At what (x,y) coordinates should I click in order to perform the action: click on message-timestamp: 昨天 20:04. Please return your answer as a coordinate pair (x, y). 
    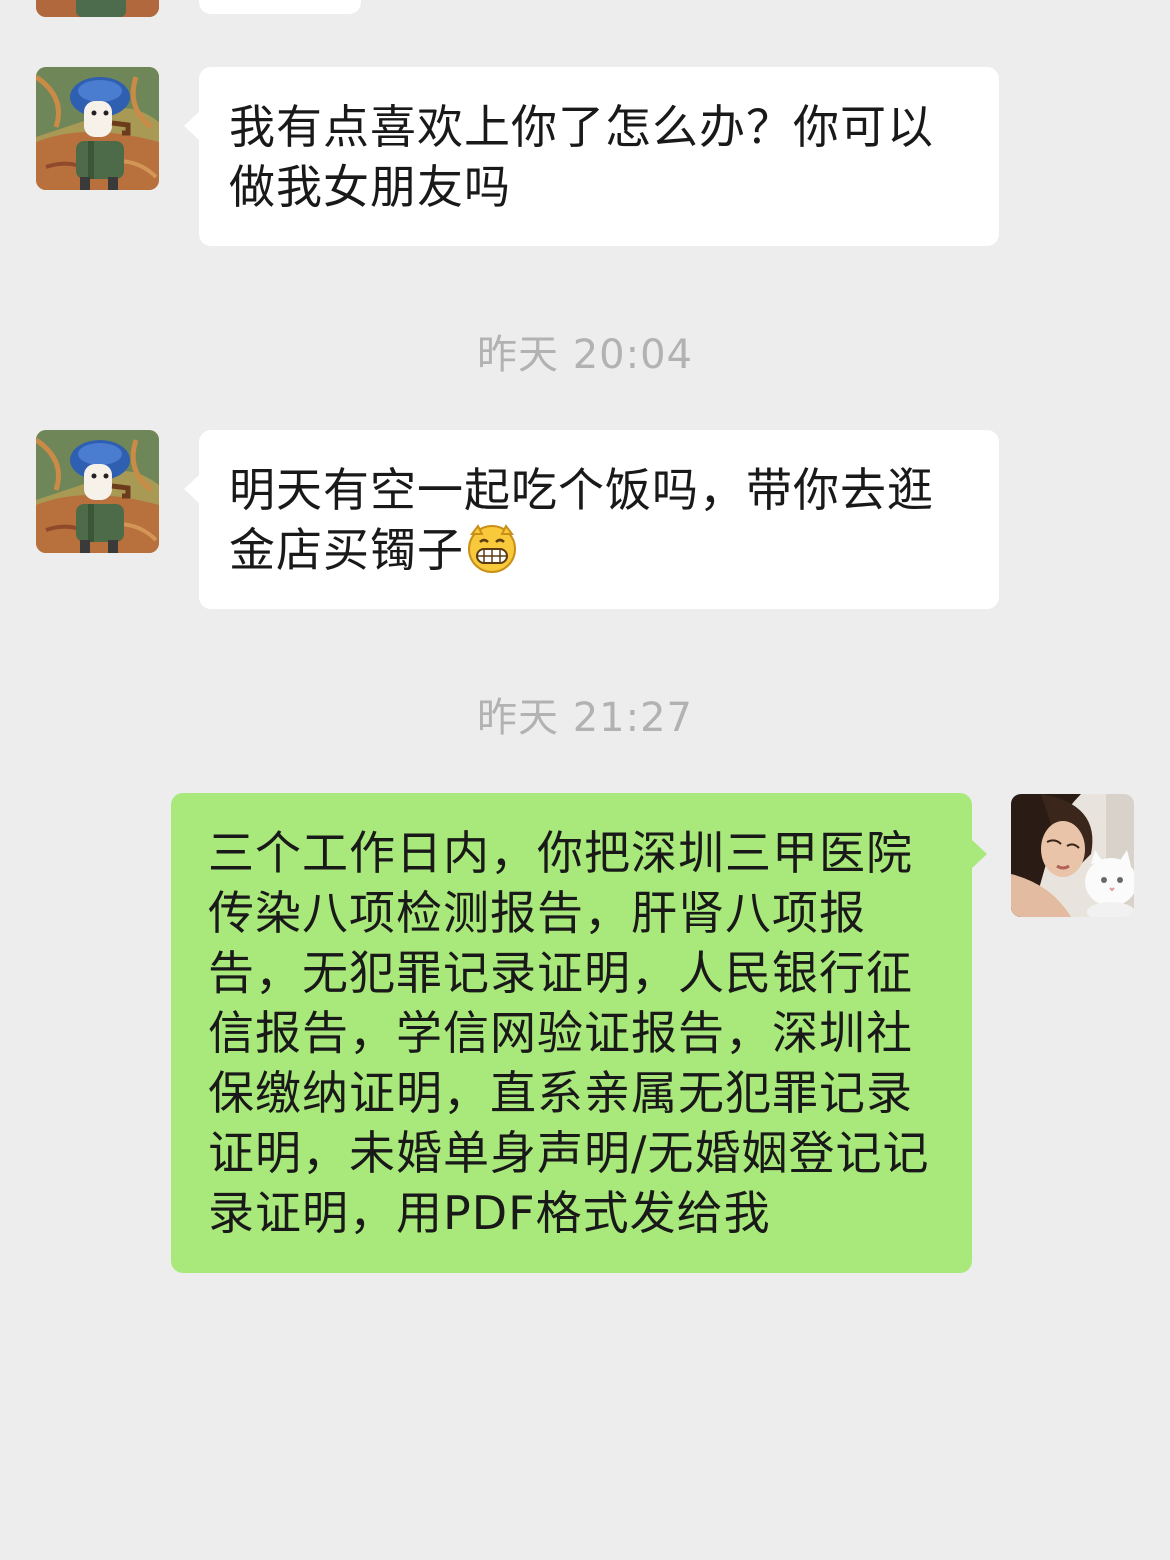
    Looking at the image, I should click on (585, 355).